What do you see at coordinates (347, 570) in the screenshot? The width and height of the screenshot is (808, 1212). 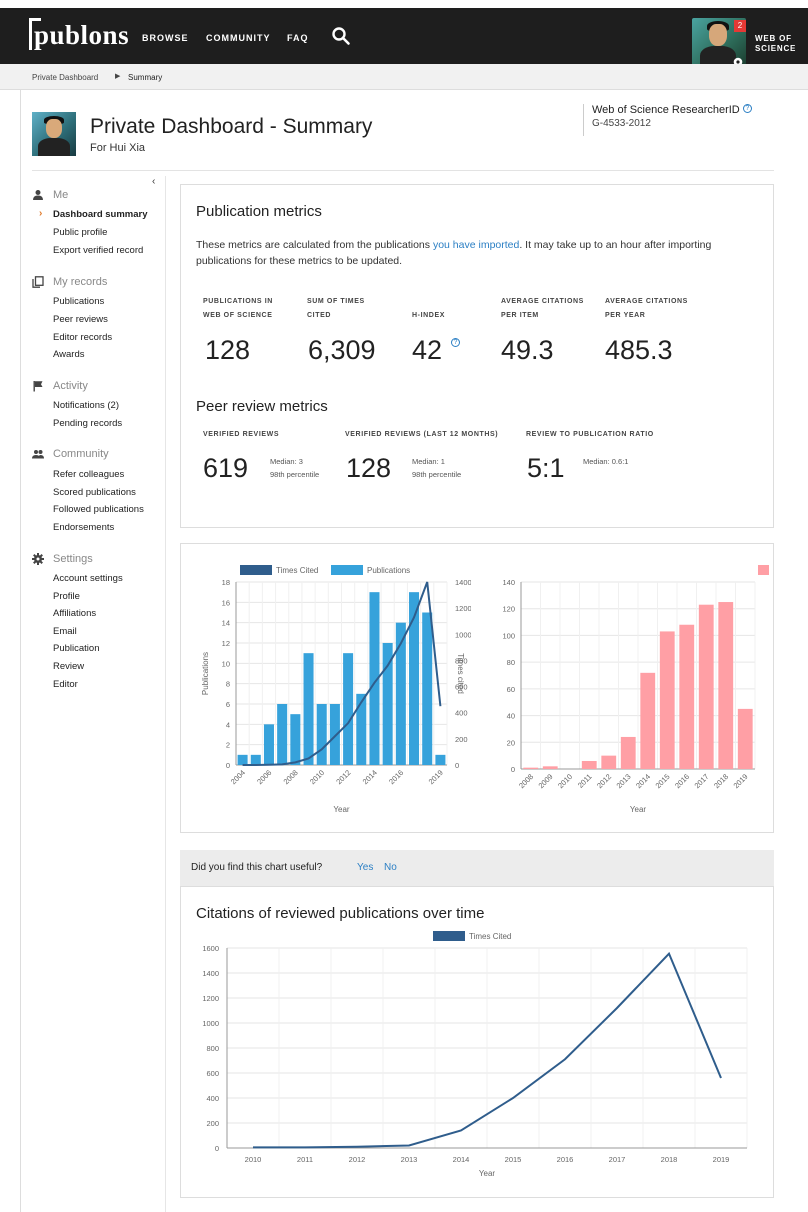 I see `legend-swatch-publications` at bounding box center [347, 570].